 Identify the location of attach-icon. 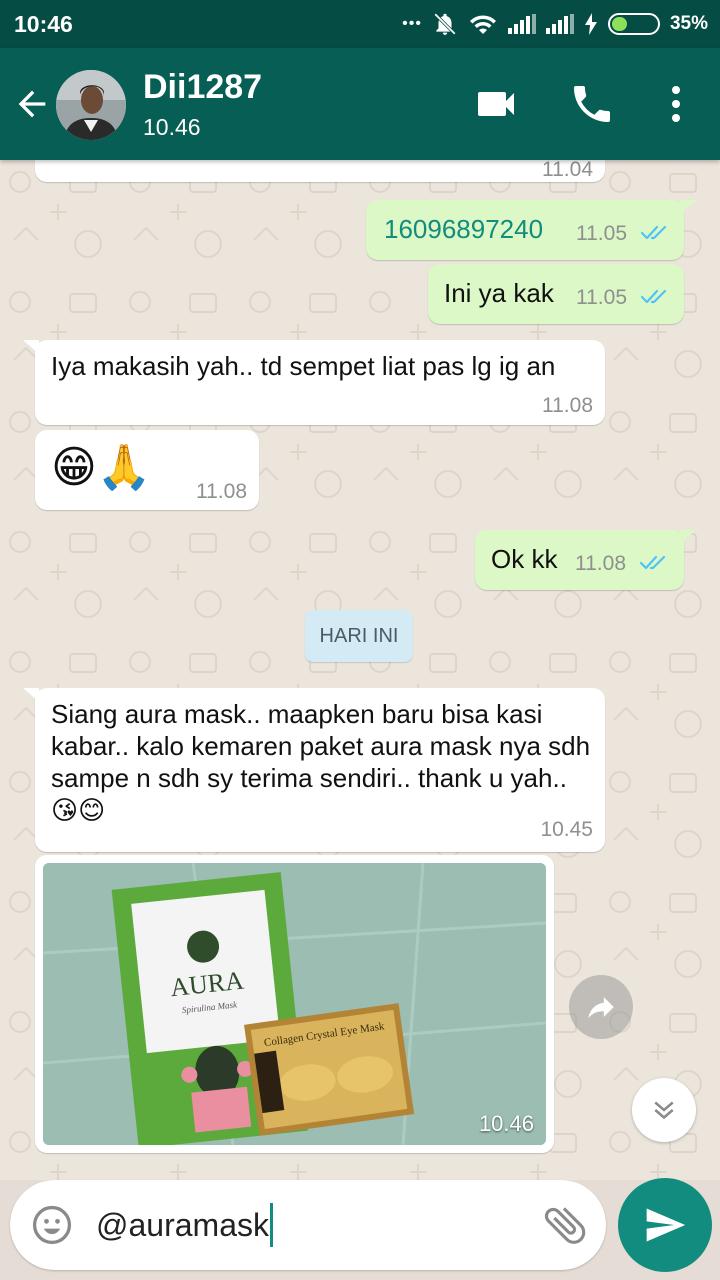
(565, 1225).